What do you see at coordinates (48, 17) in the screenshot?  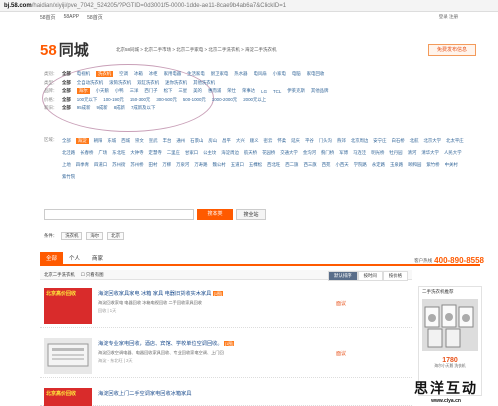 I see `home-link: 58首页` at bounding box center [48, 17].